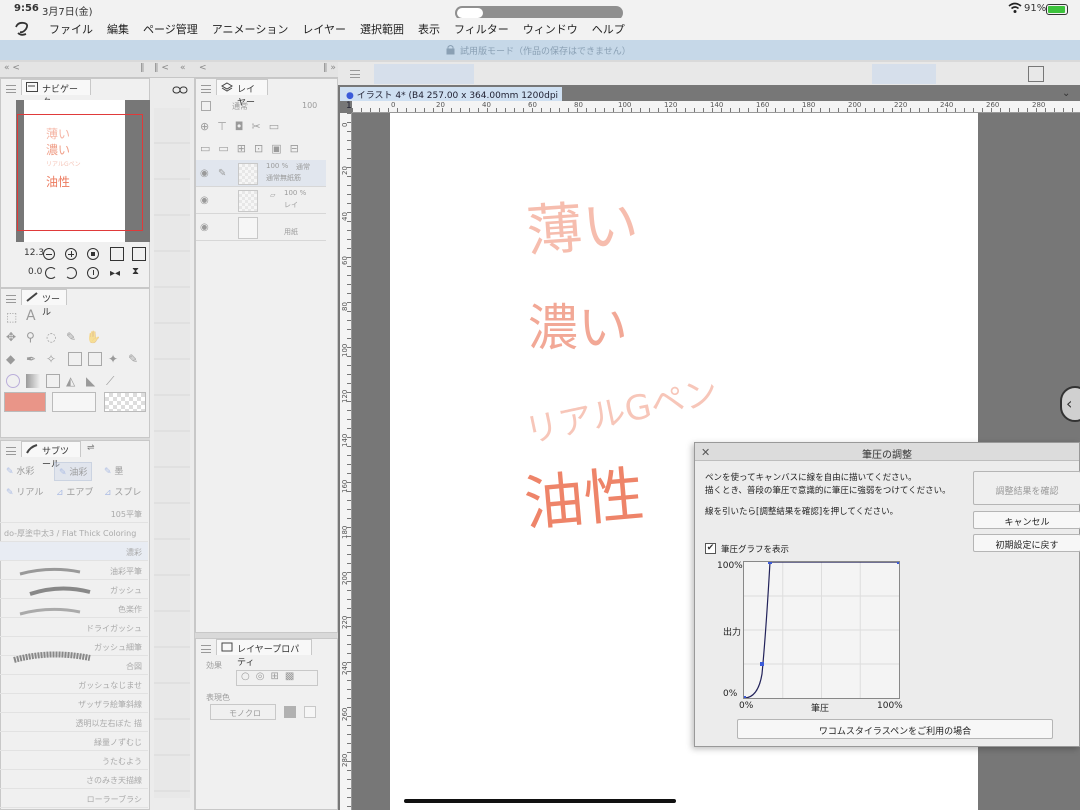 The height and width of the screenshot is (810, 1080). I want to click on layer-row: ◉ ✎ 100 % 通常 通常無紙筋, so click(261, 173).